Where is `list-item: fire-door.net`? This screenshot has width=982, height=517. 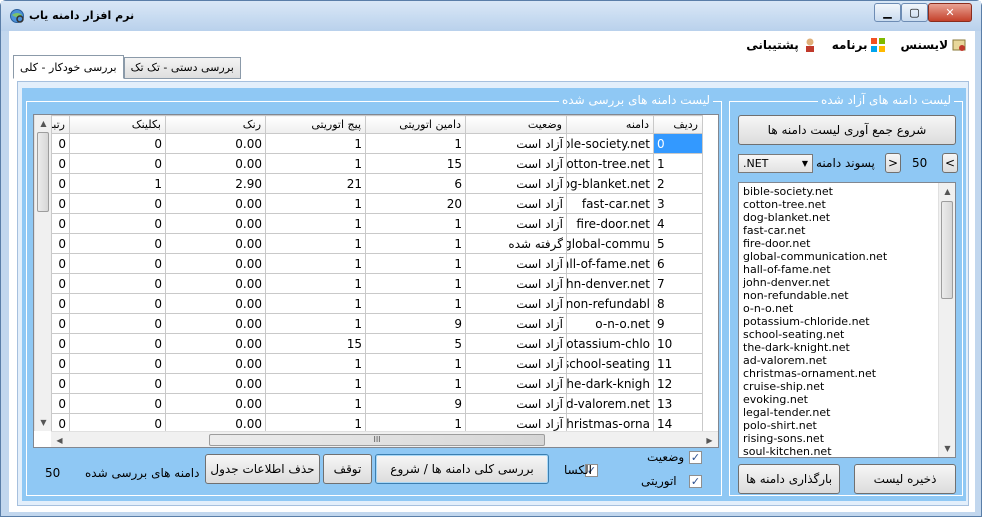
list-item: fire-door.net is located at coordinates (839, 243).